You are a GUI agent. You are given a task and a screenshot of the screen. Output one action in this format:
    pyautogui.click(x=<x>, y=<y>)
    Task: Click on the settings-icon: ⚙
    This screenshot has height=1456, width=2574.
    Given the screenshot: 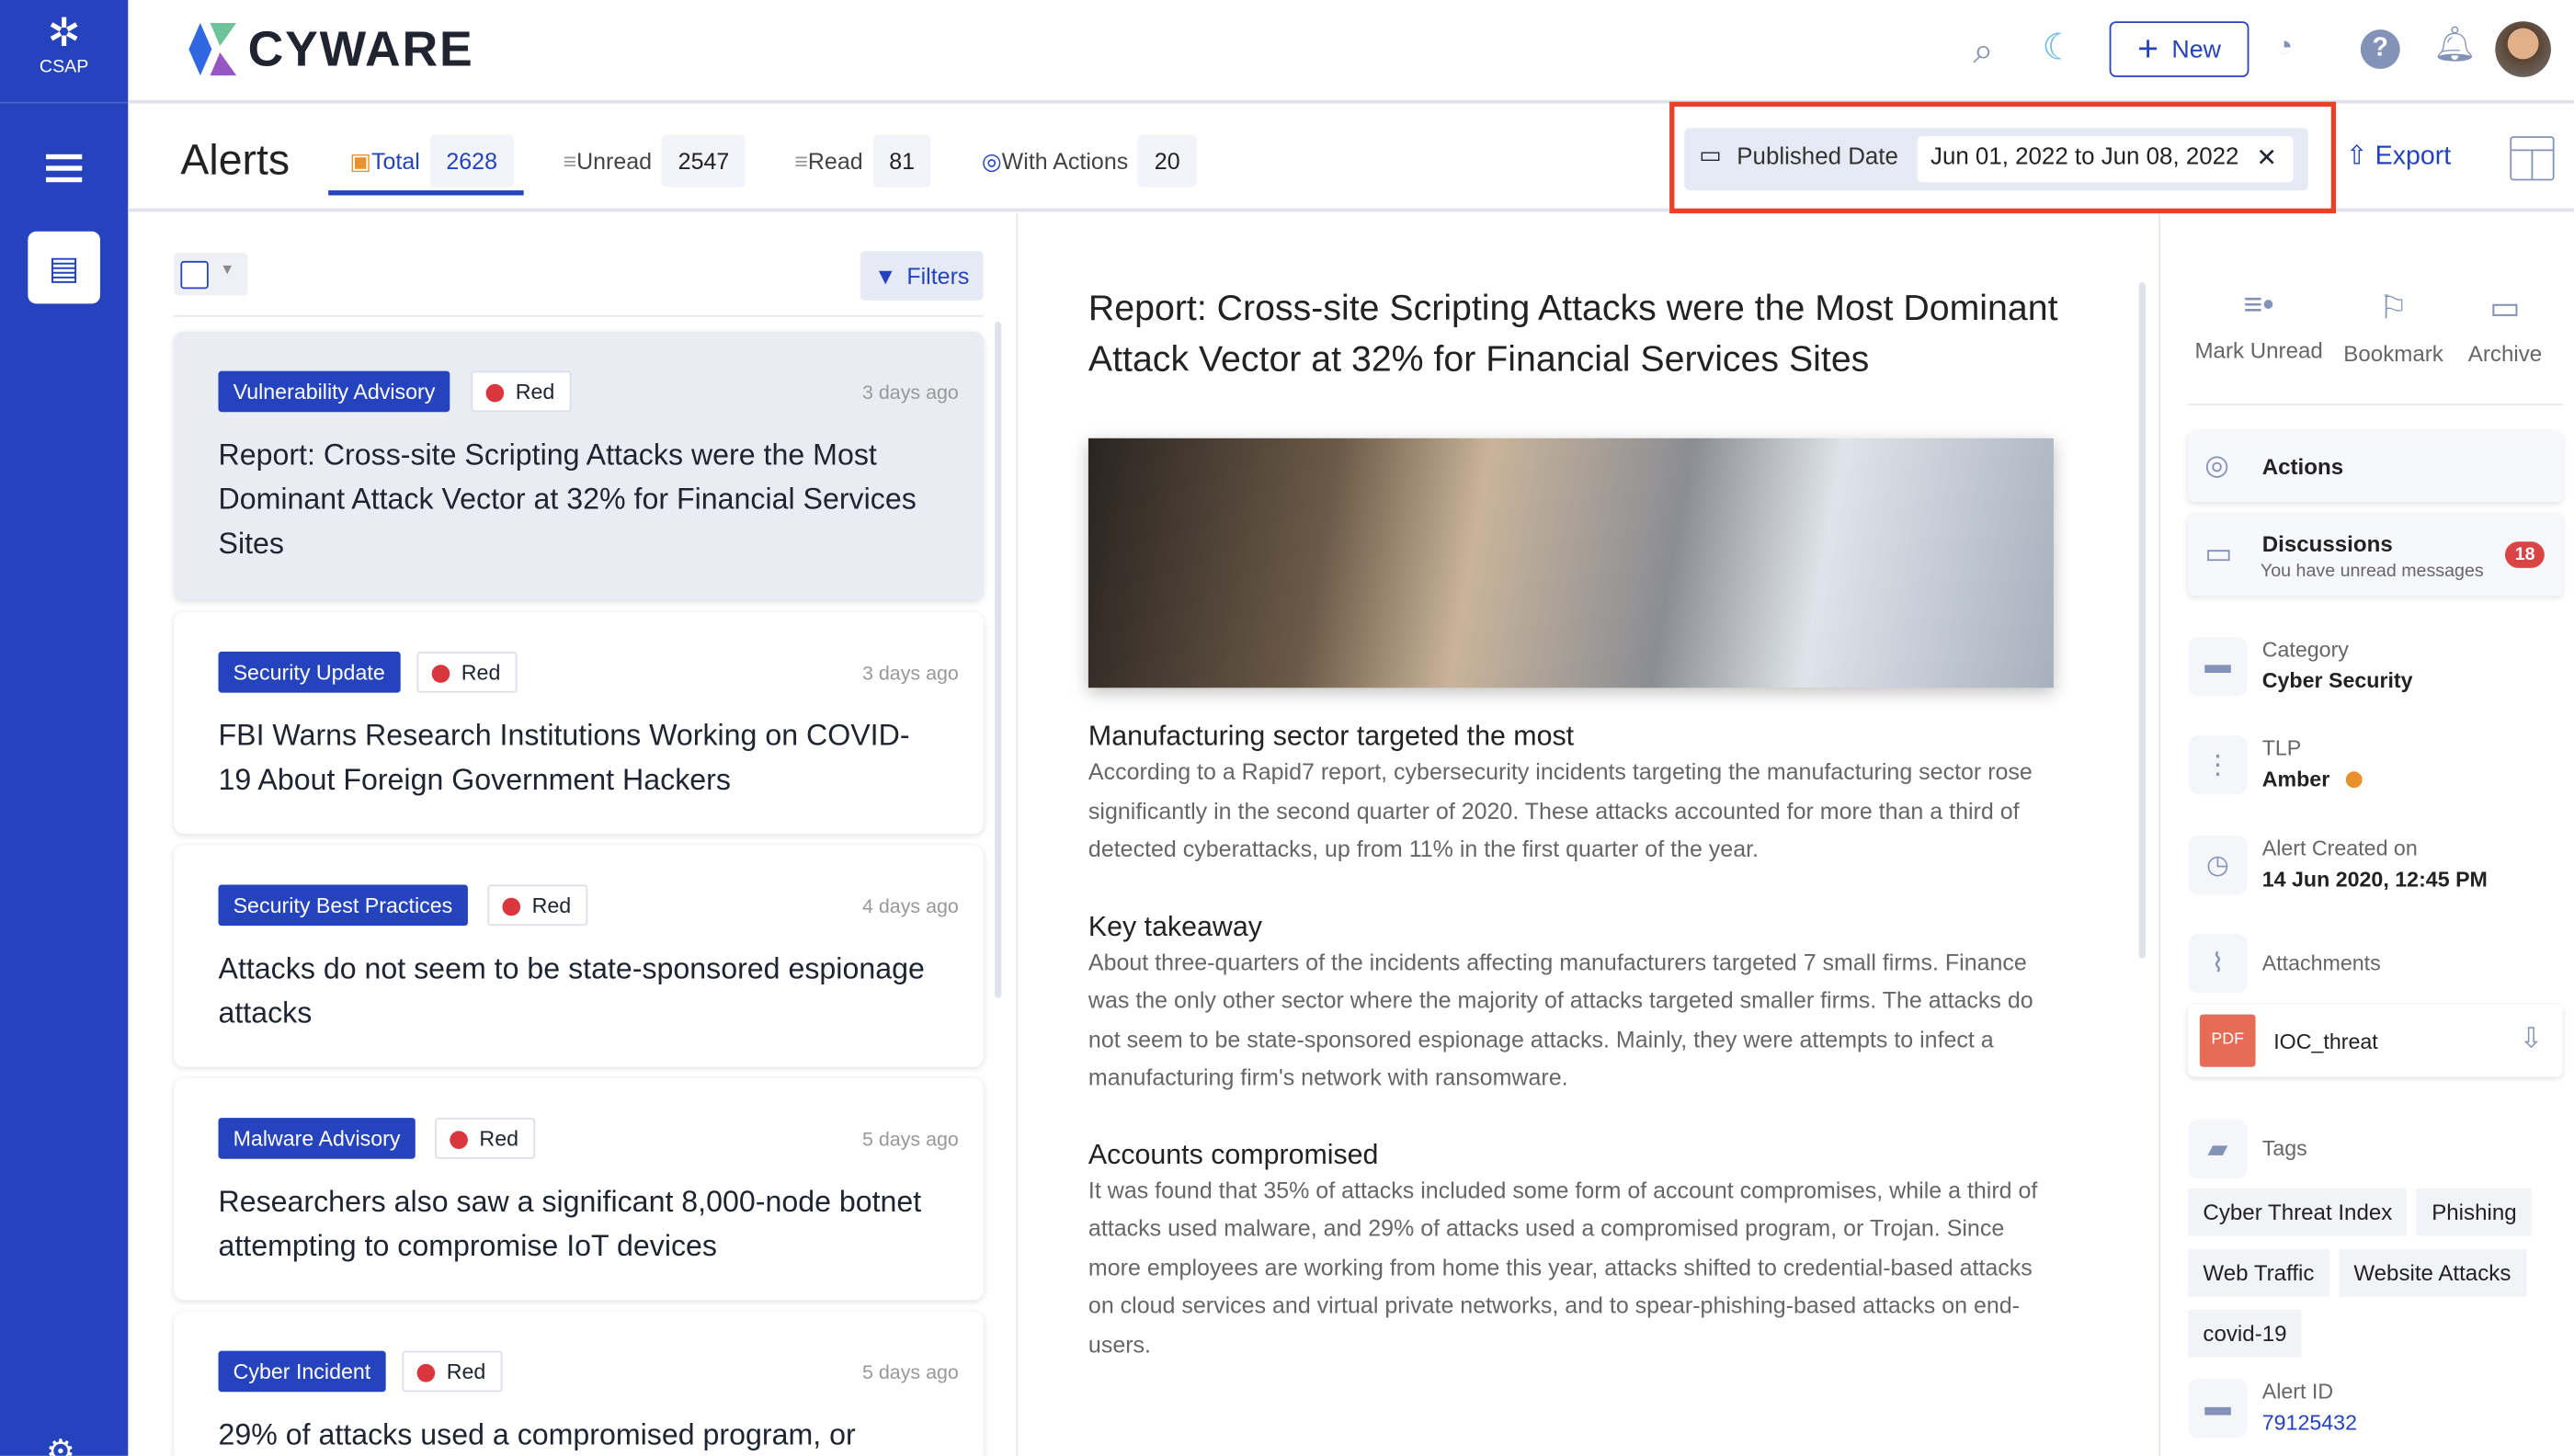 What is the action you would take?
    pyautogui.click(x=60, y=1443)
    